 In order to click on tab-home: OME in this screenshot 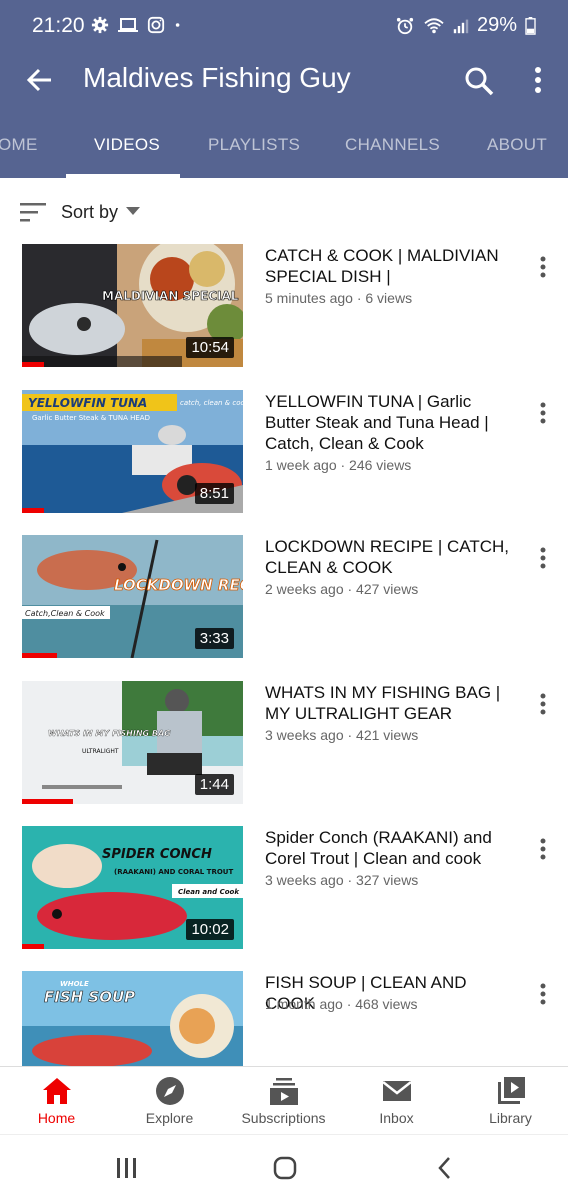, I will do `click(19, 145)`.